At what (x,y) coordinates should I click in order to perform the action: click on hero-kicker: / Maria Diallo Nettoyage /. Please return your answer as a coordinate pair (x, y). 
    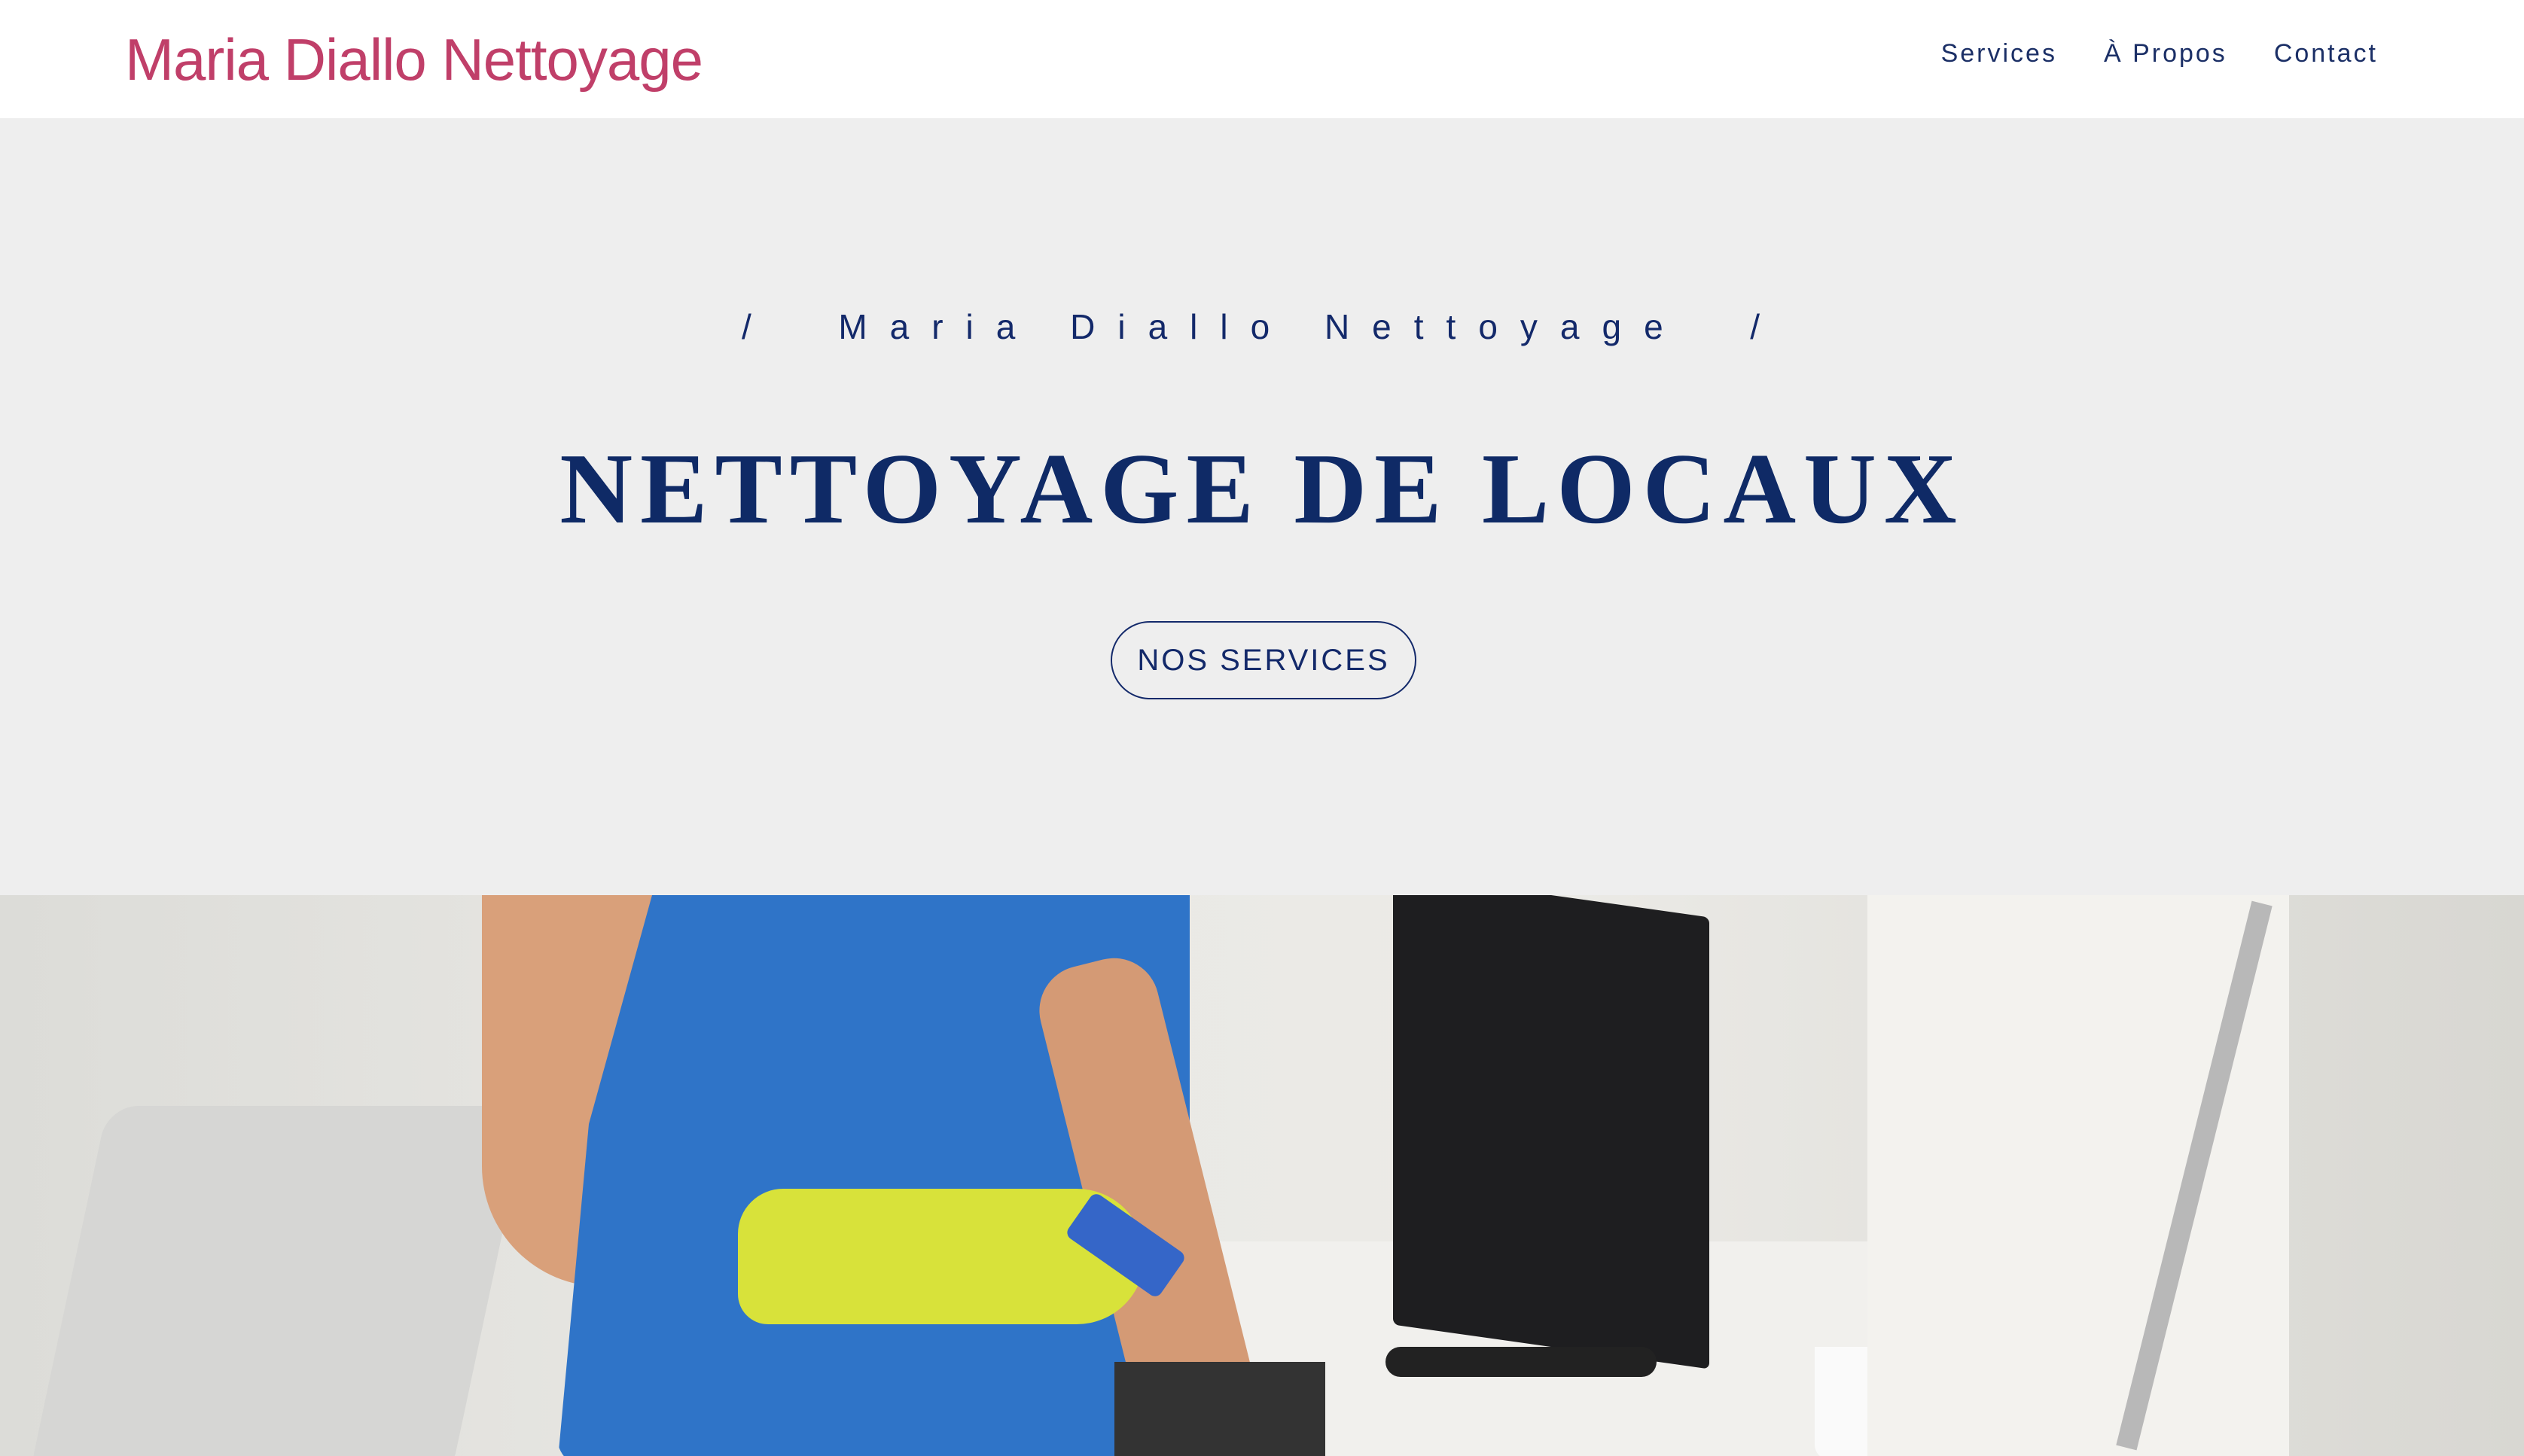
    Looking at the image, I should click on (1262, 326).